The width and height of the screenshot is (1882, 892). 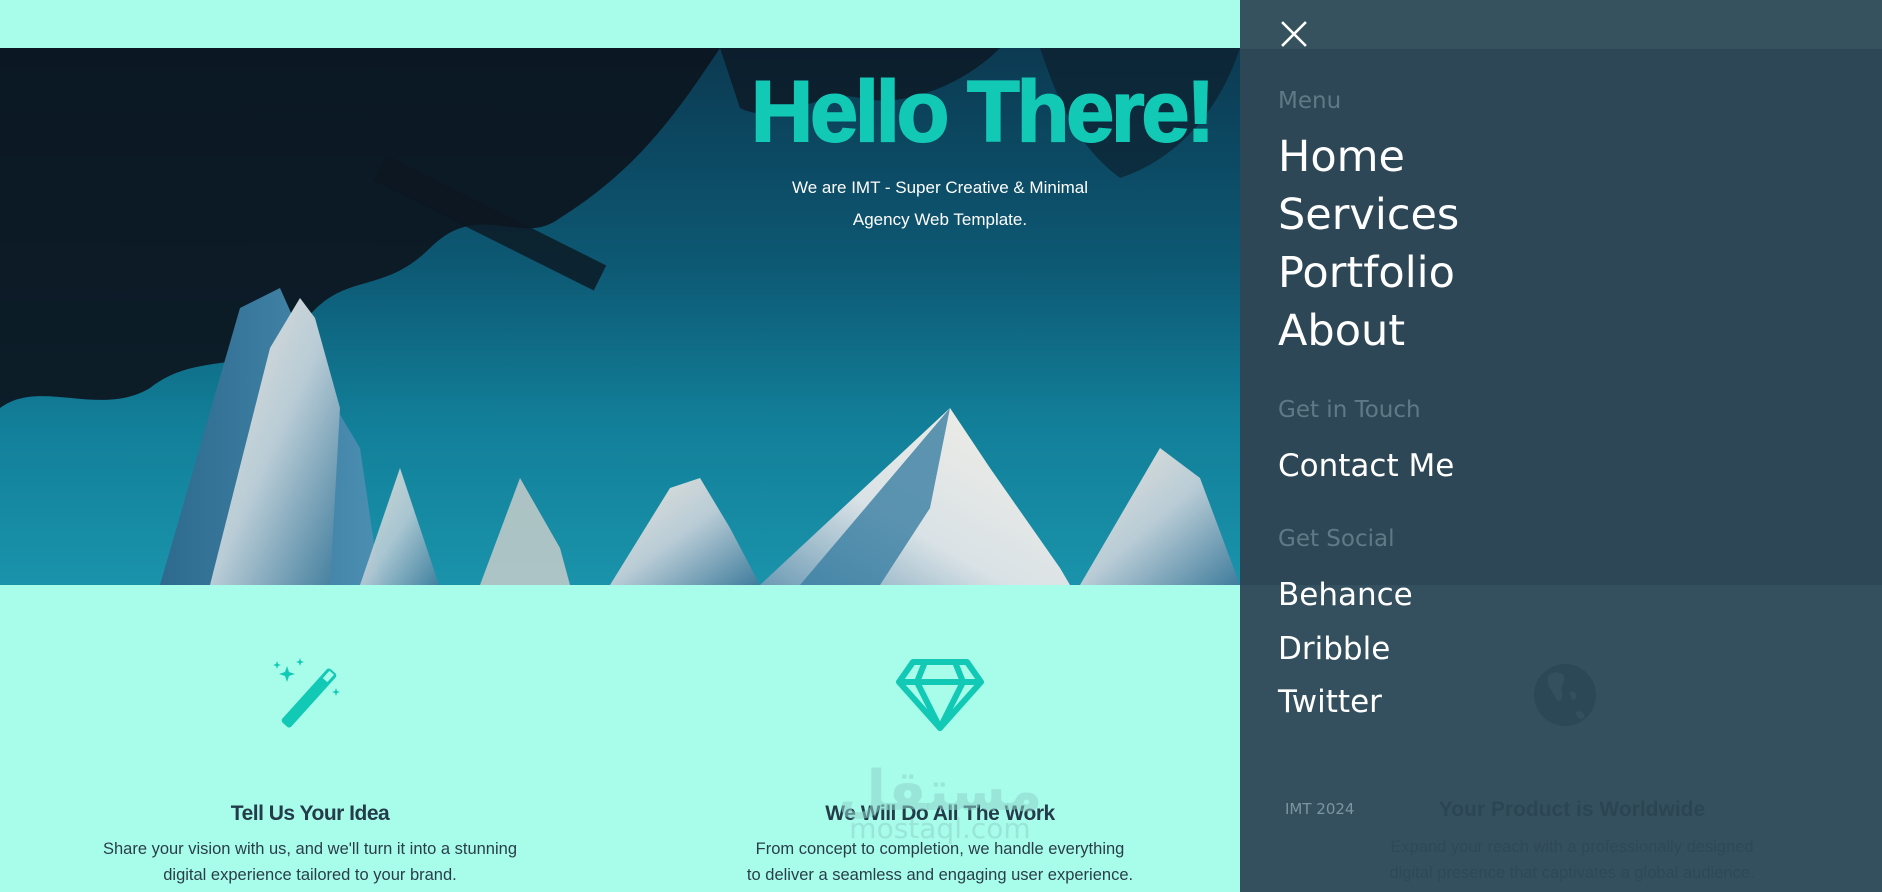 What do you see at coordinates (1345, 595) in the screenshot?
I see `social-link-behance: Behance` at bounding box center [1345, 595].